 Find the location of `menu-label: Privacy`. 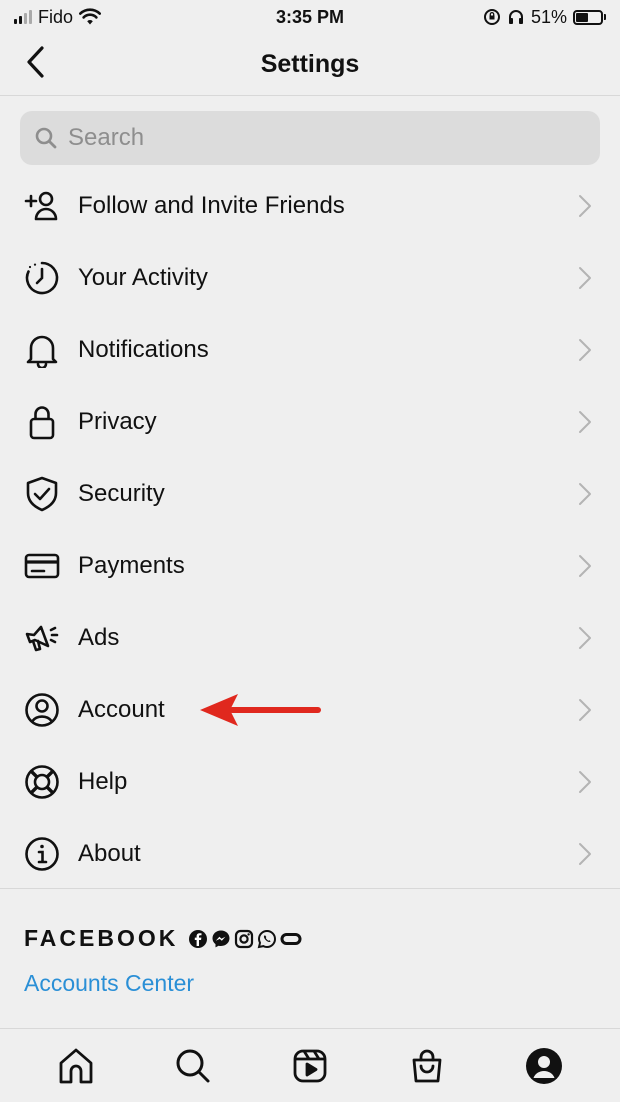

menu-label: Privacy is located at coordinates (117, 421).